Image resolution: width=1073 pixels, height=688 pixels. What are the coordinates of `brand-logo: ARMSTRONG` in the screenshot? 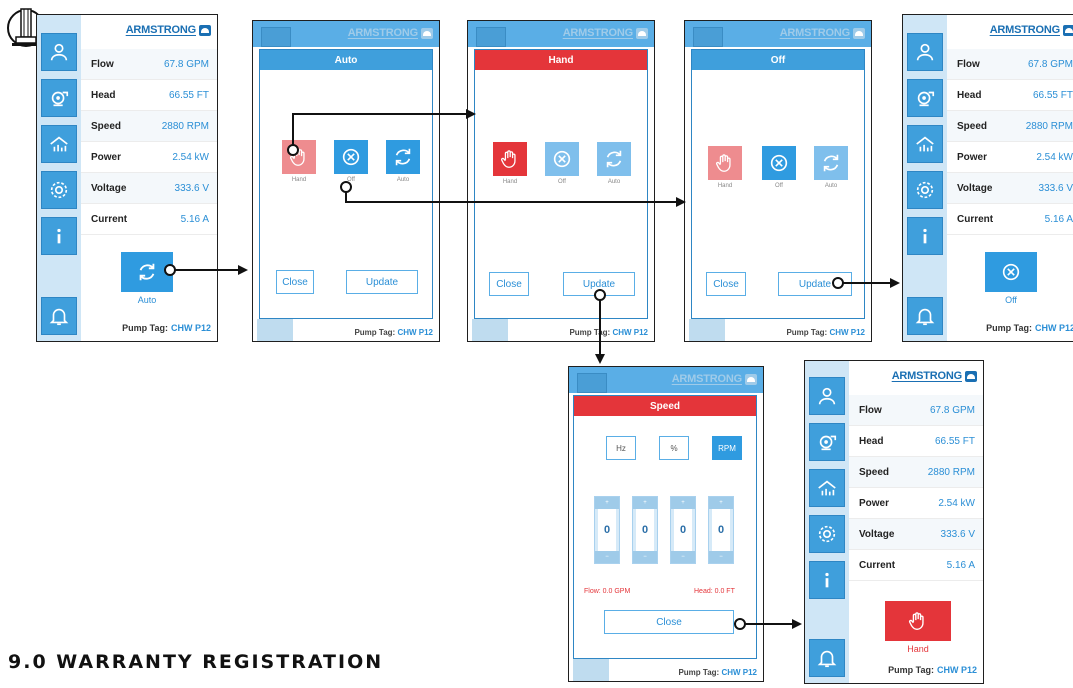 It's located at (605, 33).